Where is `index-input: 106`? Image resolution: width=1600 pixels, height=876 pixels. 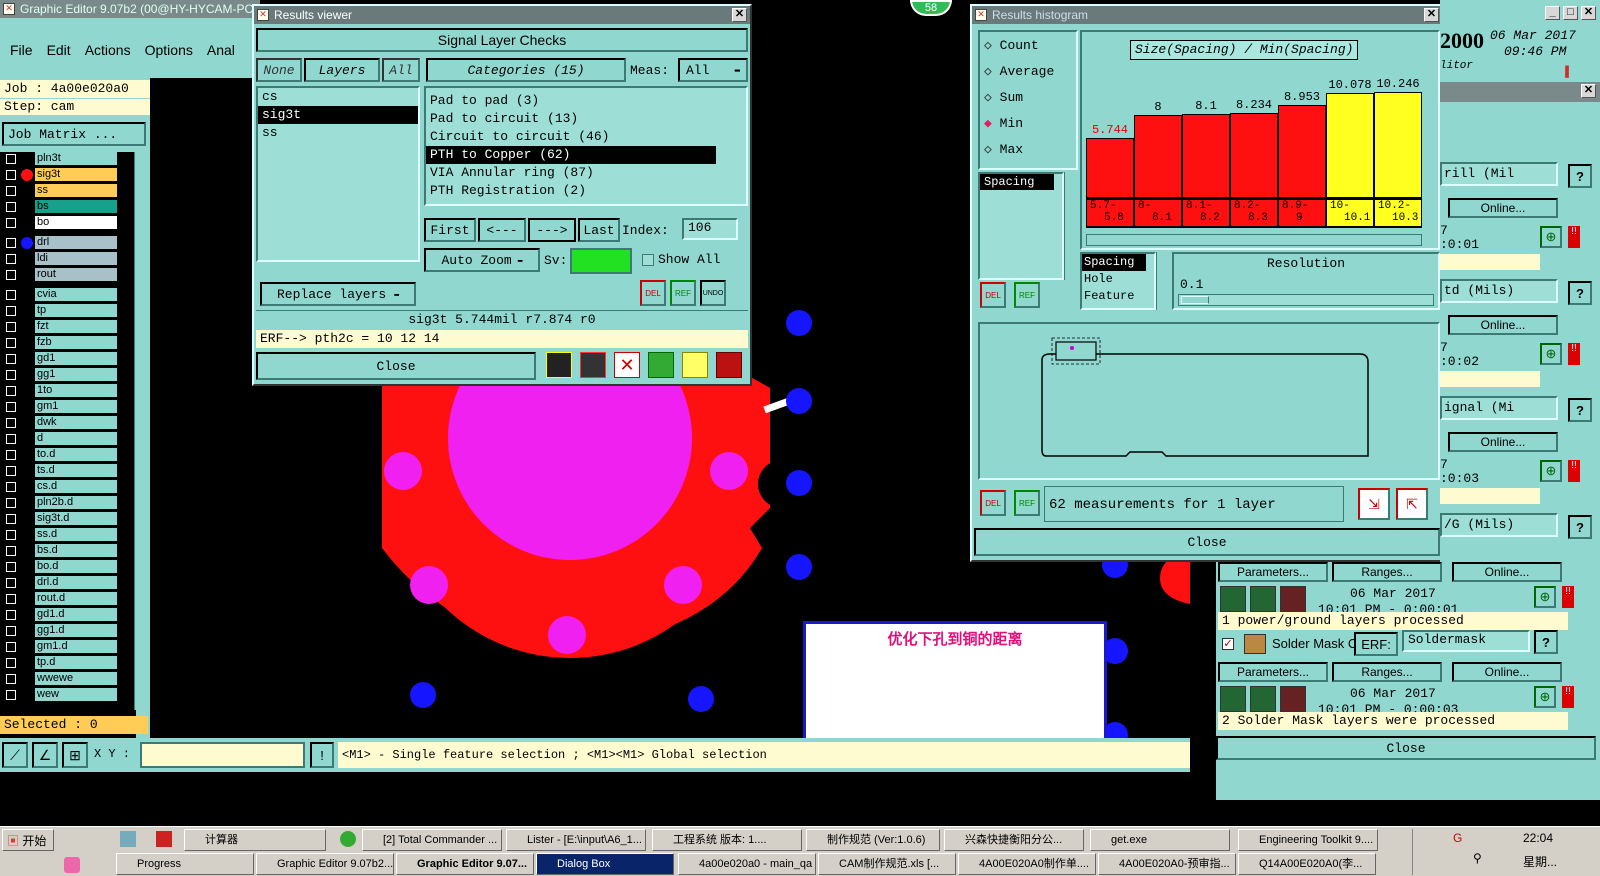 index-input: 106 is located at coordinates (710, 229).